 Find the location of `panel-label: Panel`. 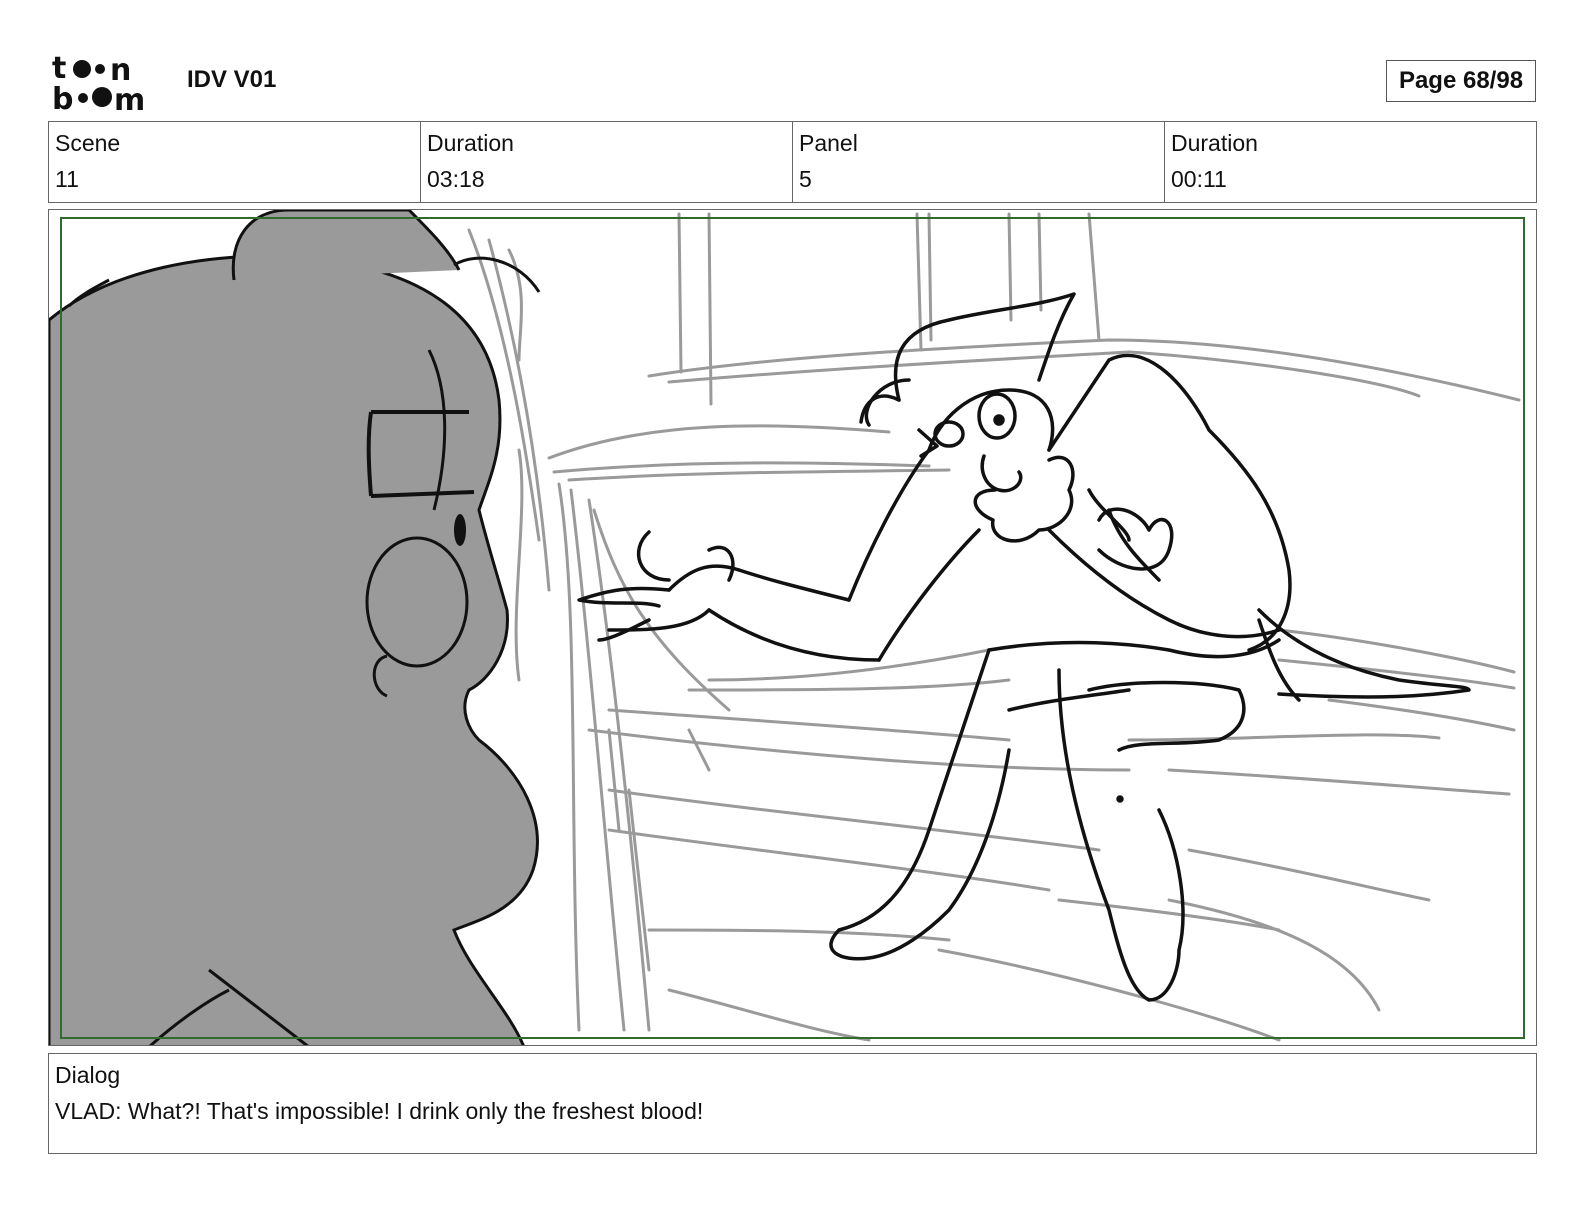

panel-label: Panel is located at coordinates (828, 143).